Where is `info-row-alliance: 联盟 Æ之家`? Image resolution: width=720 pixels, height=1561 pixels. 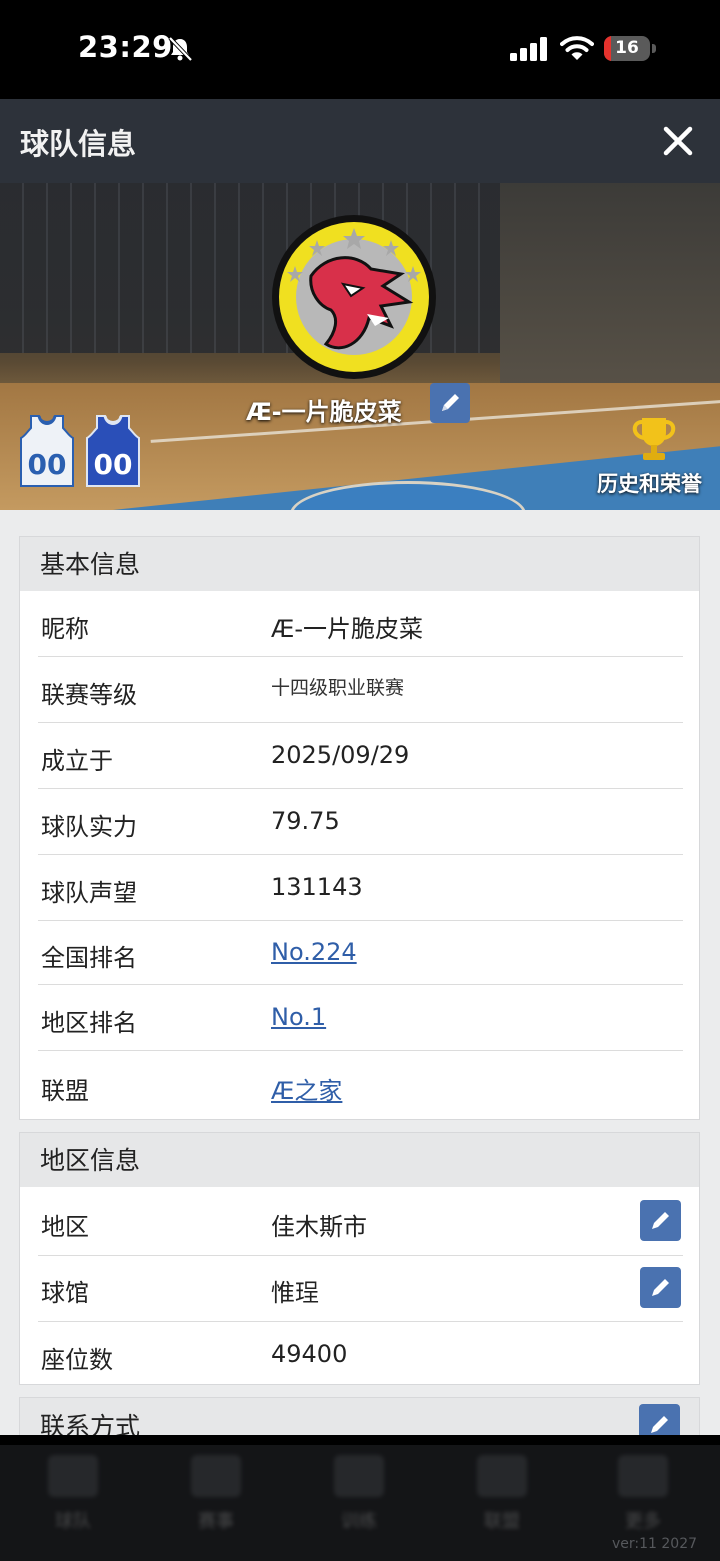
info-row-alliance: 联盟 Æ之家 is located at coordinates (360, 1085).